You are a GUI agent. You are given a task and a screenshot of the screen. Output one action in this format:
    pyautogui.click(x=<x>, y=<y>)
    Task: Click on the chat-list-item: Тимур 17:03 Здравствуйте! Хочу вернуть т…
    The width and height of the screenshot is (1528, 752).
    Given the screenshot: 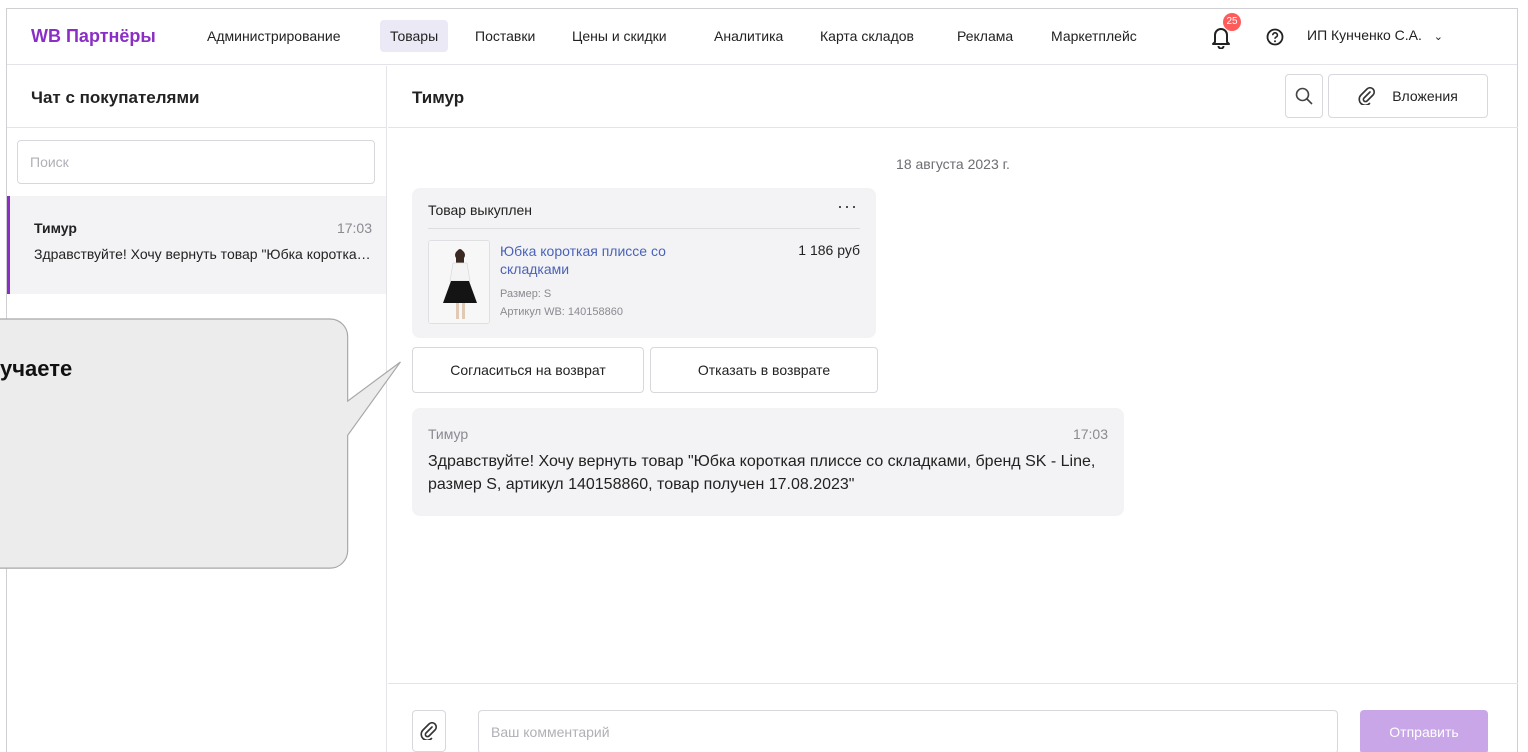 What is the action you would take?
    pyautogui.click(x=196, y=245)
    